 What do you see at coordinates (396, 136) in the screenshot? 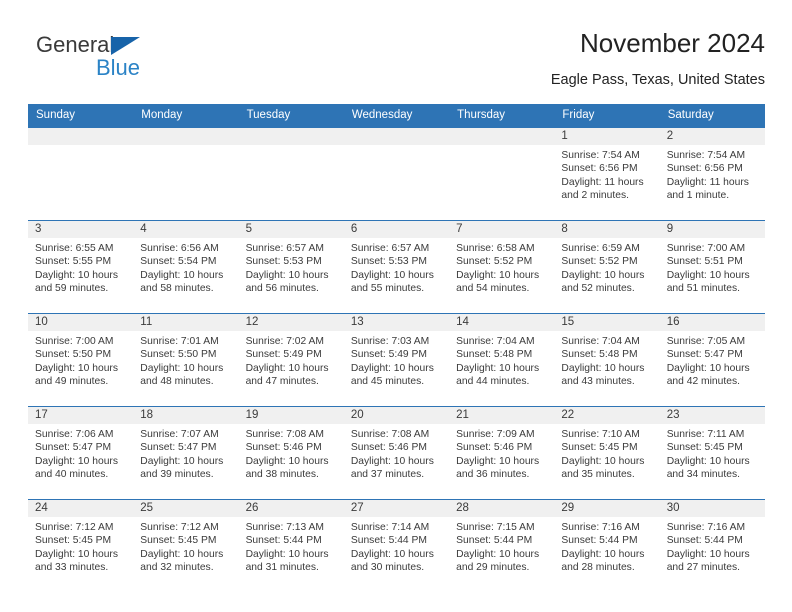
I see `day-number` at bounding box center [396, 136].